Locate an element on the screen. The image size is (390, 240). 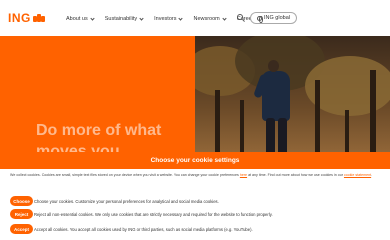
logo-text: ING is located at coordinates (19, 18).